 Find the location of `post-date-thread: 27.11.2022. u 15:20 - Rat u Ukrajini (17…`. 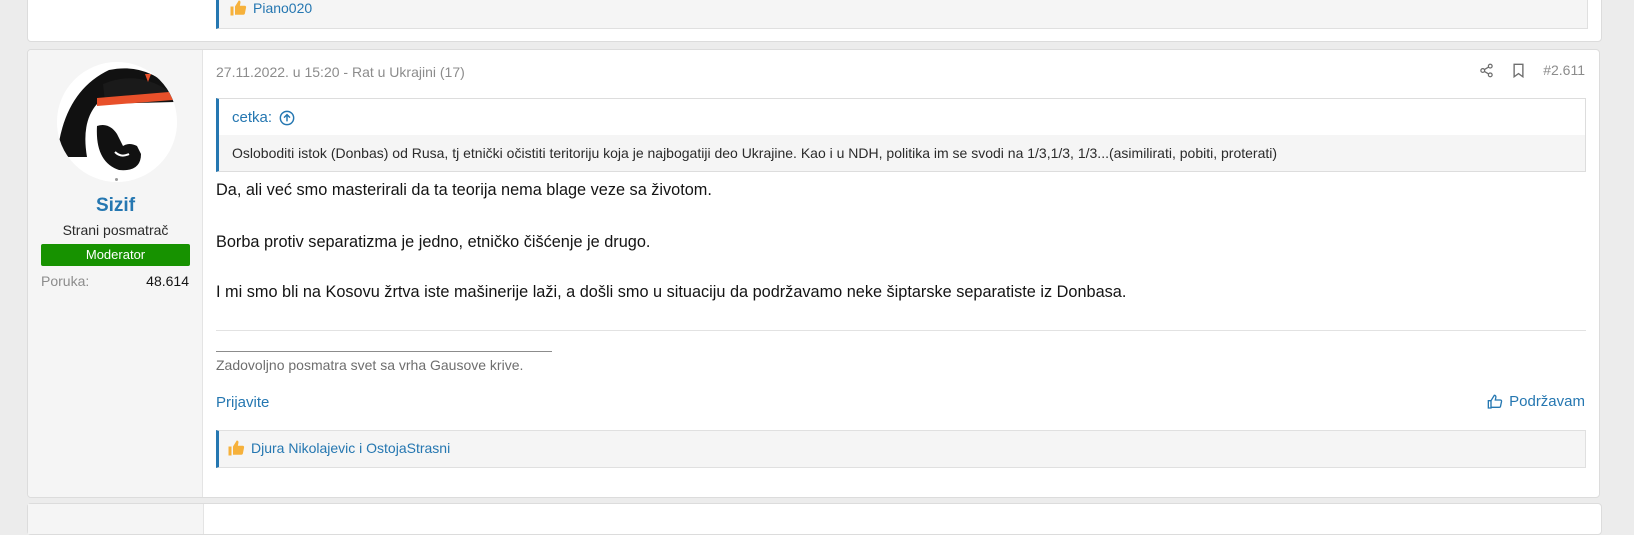

post-date-thread: 27.11.2022. u 15:20 - Rat u Ukrajini (17… is located at coordinates (340, 72).